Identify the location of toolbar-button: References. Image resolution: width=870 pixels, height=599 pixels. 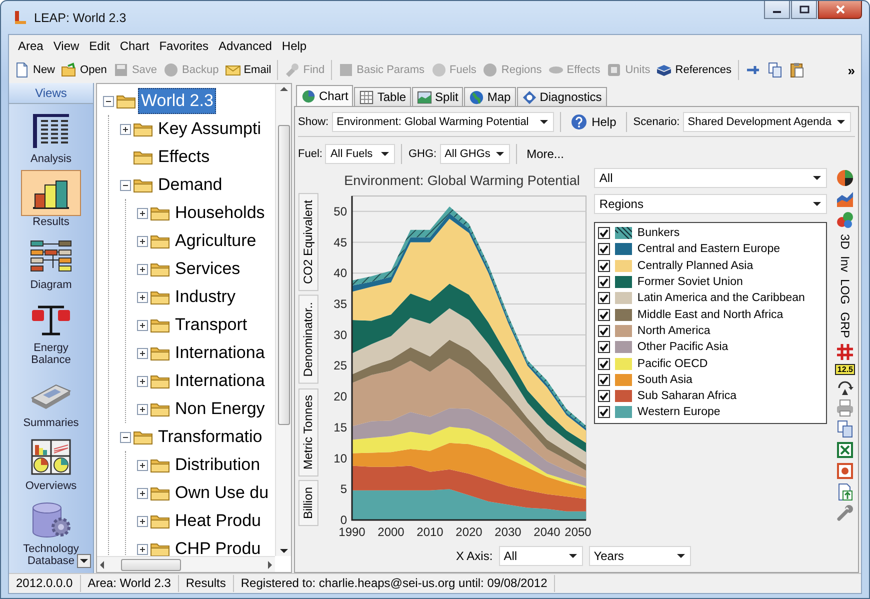
(694, 70).